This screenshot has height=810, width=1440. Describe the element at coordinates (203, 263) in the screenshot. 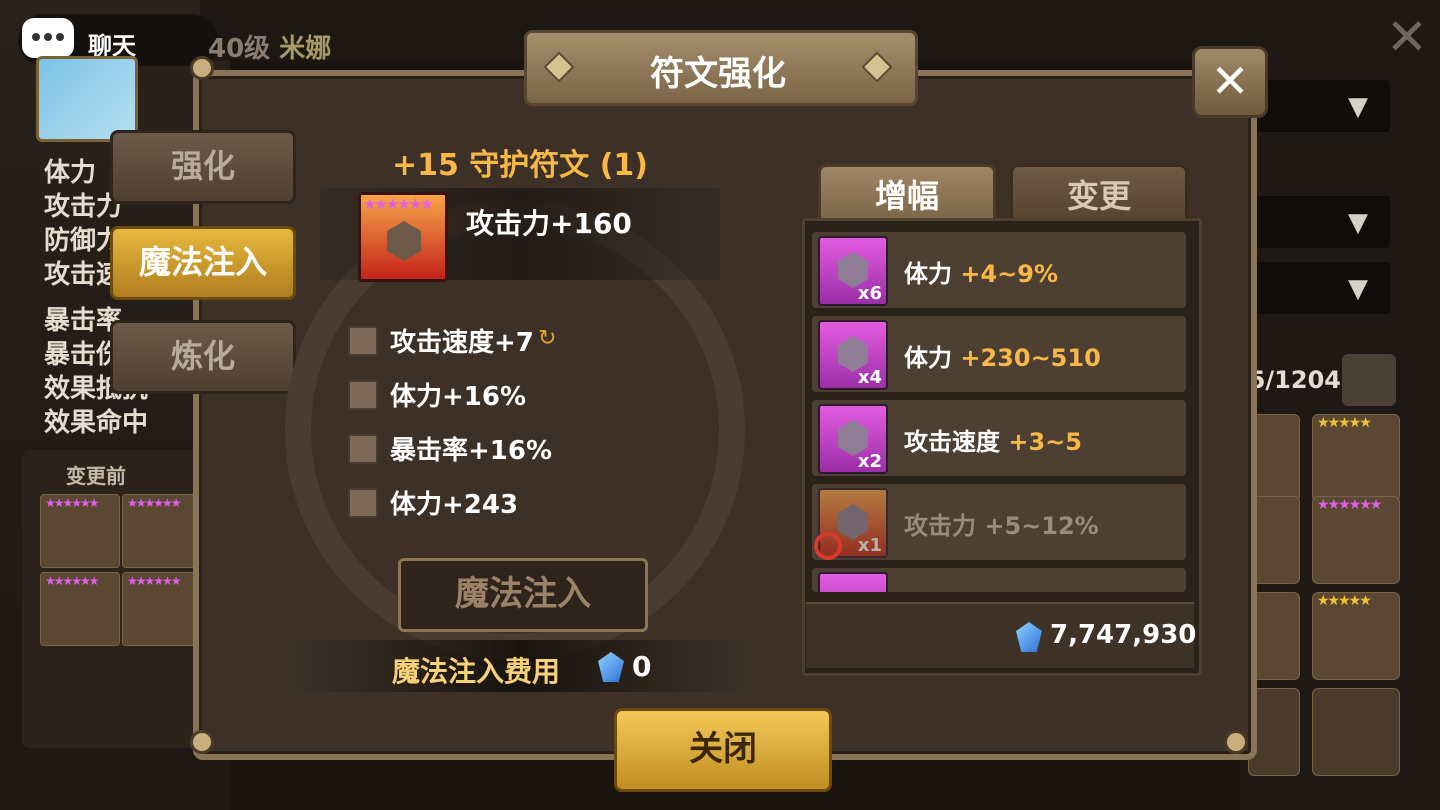

I see `tab-magic-infuse: 魔法注入` at that location.